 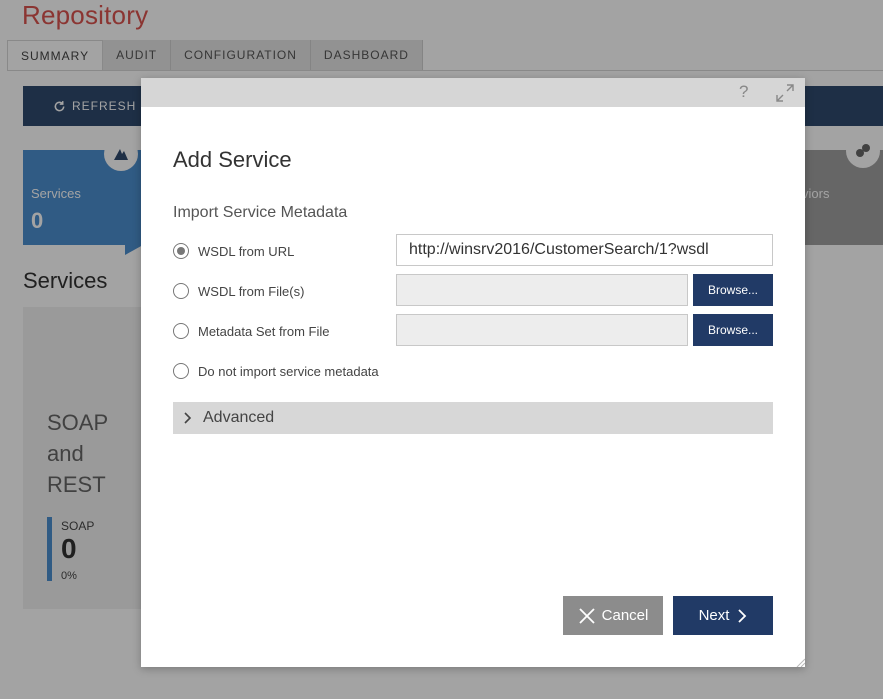 What do you see at coordinates (542, 330) in the screenshot?
I see `metadata-file-input` at bounding box center [542, 330].